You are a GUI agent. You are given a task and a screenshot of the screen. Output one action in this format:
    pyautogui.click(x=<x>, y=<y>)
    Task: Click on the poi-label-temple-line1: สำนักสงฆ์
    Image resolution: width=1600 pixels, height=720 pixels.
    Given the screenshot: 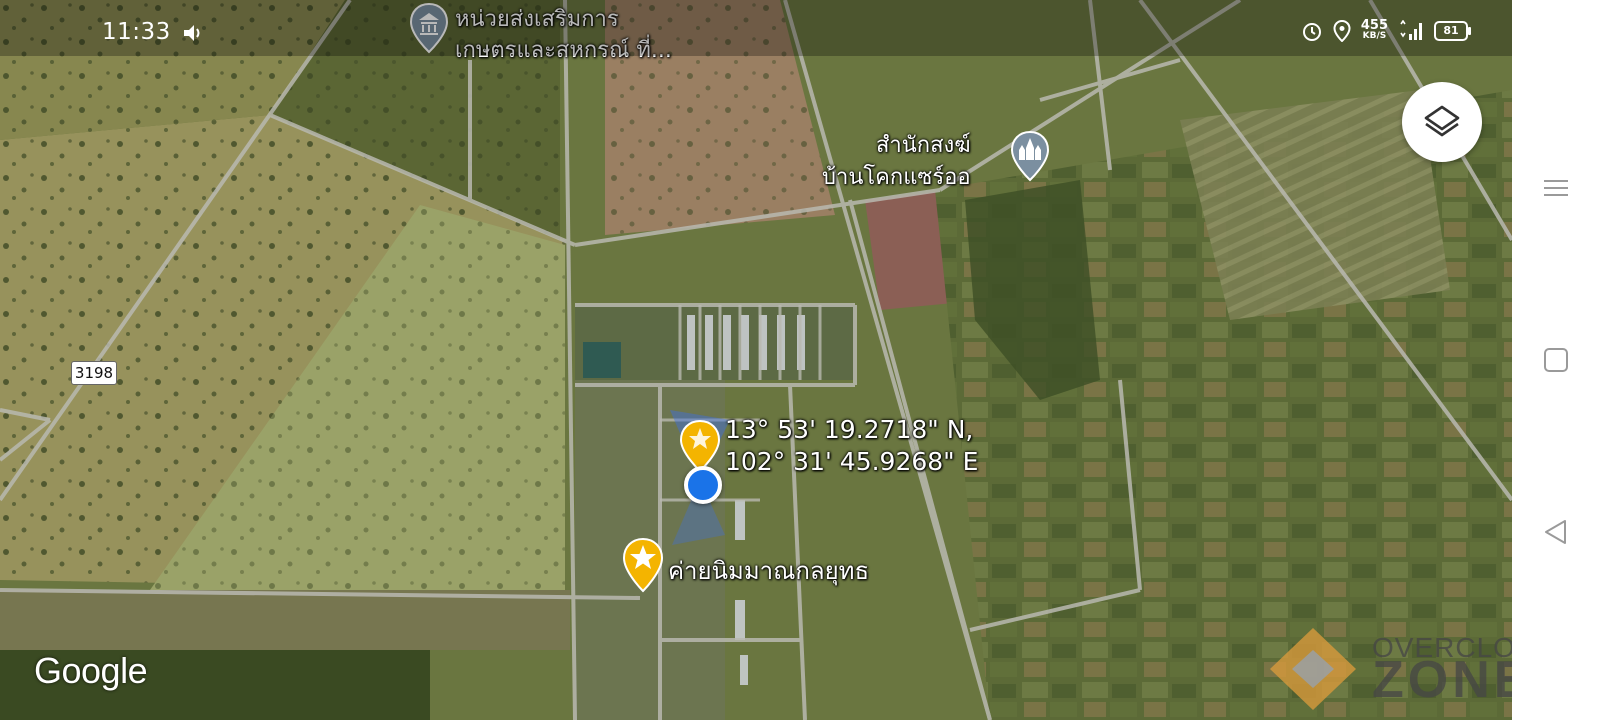 What is the action you would take?
    pyautogui.click(x=923, y=145)
    